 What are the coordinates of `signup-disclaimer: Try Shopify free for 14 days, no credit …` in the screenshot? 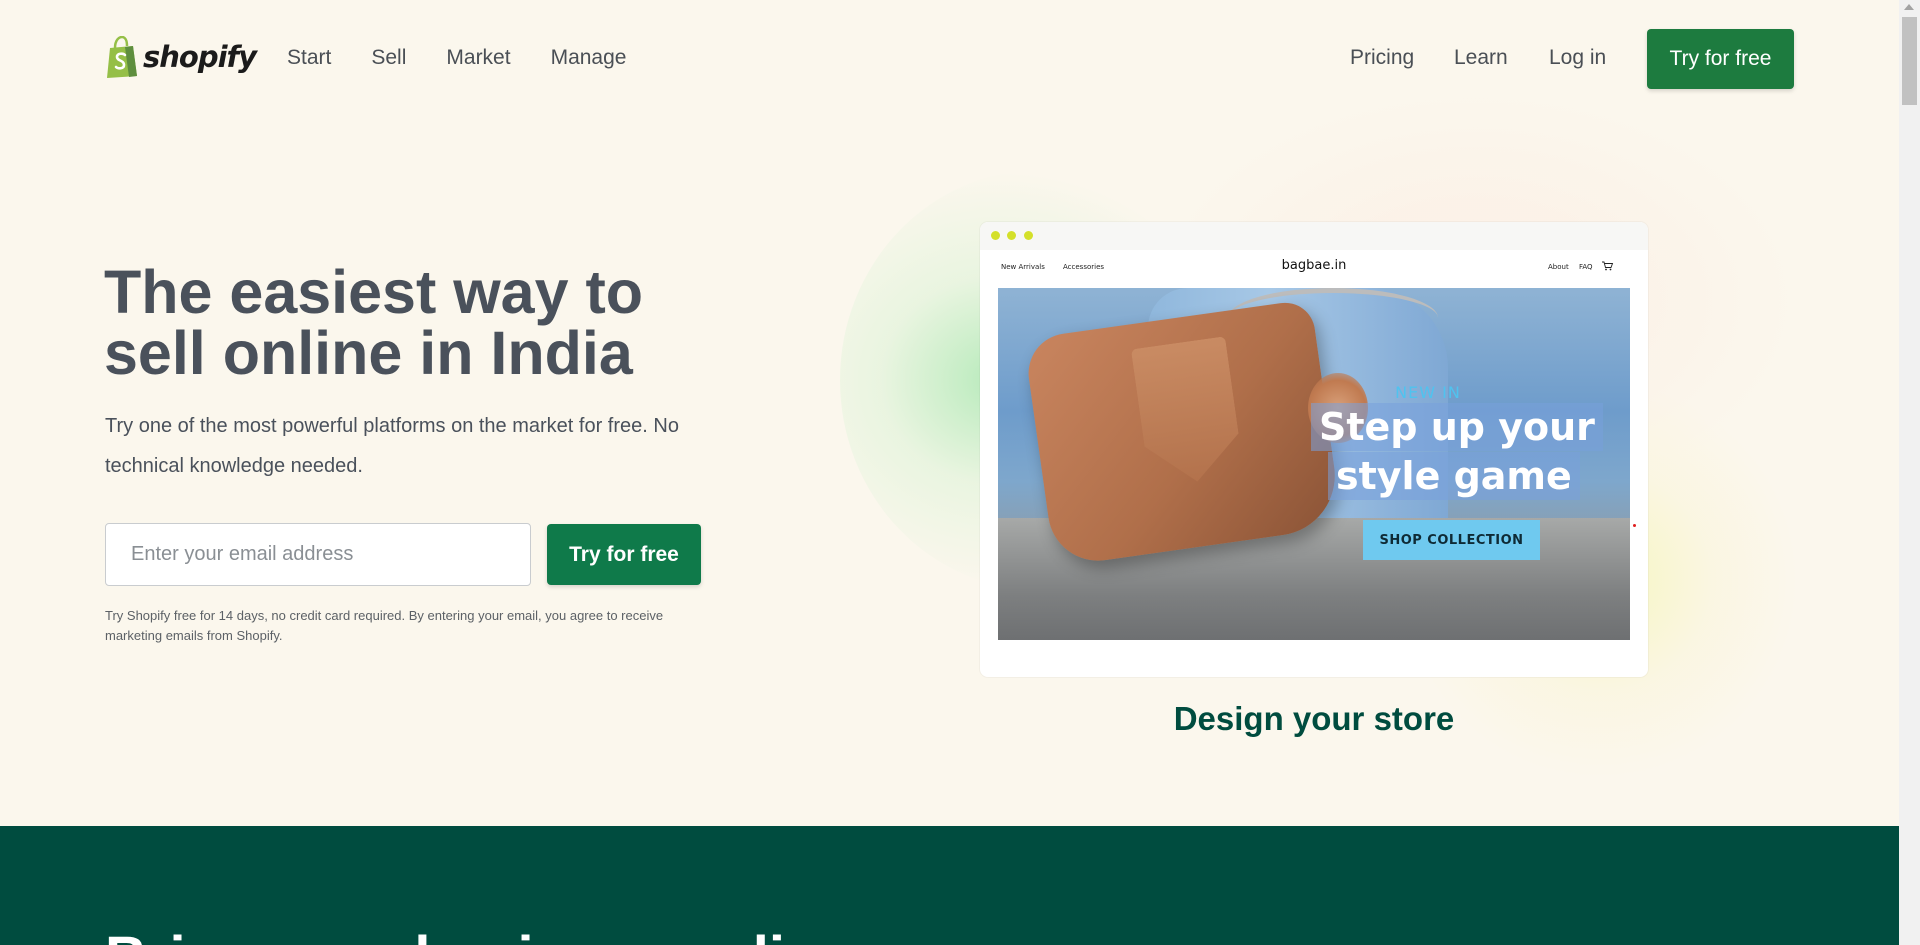 It's located at (384, 625).